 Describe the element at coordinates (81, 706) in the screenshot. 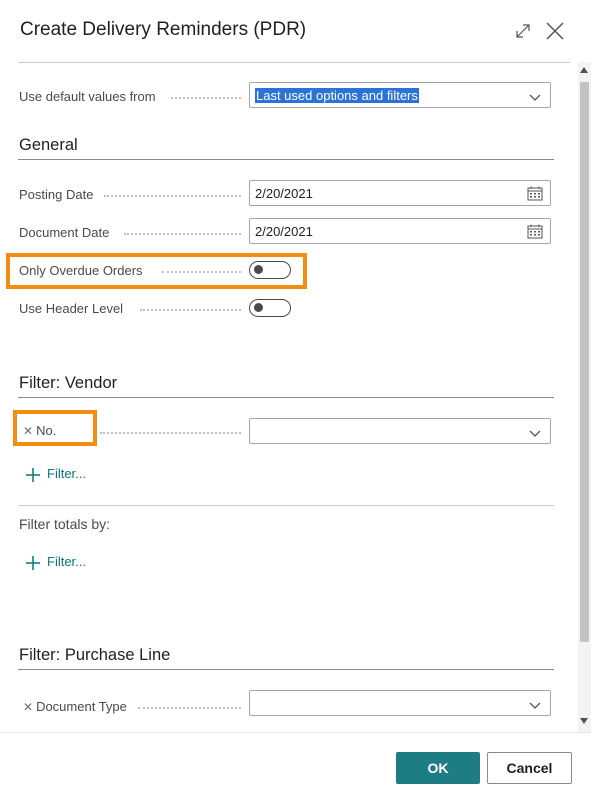

I see `document-type-label-text: Document Type` at that location.